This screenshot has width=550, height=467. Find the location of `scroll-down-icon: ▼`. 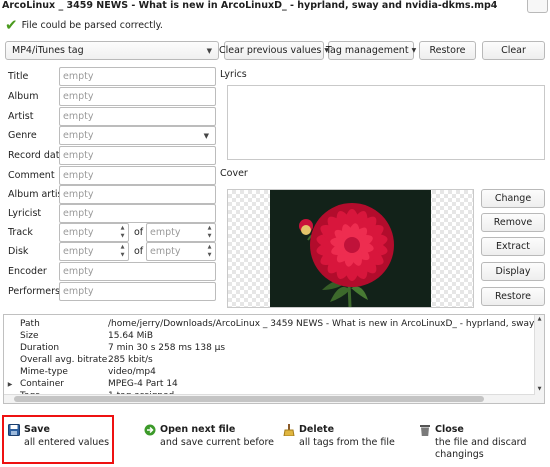

scroll-down-icon: ▼ is located at coordinates (539, 389).